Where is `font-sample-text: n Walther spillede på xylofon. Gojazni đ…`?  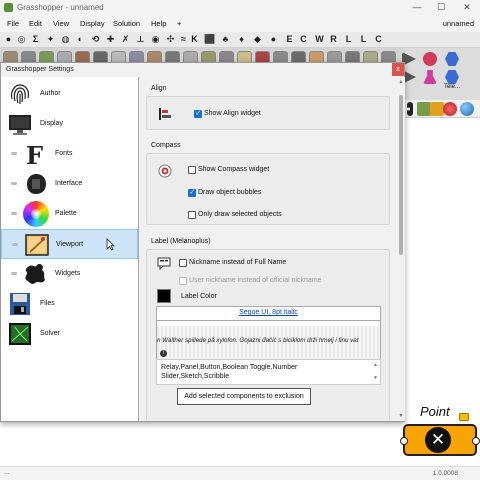
font-sample-text: n Walther spillede på xylofon. Gojazni đ… is located at coordinates (258, 340).